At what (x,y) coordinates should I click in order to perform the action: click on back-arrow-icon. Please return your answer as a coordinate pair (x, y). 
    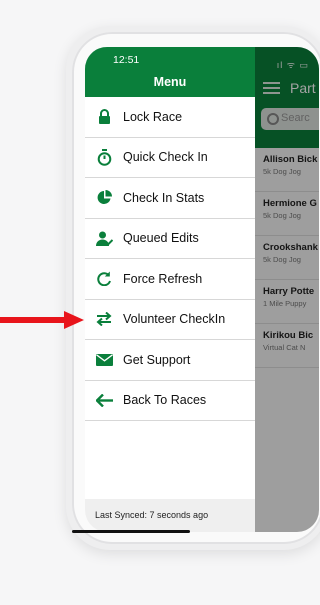
    Looking at the image, I should click on (104, 400).